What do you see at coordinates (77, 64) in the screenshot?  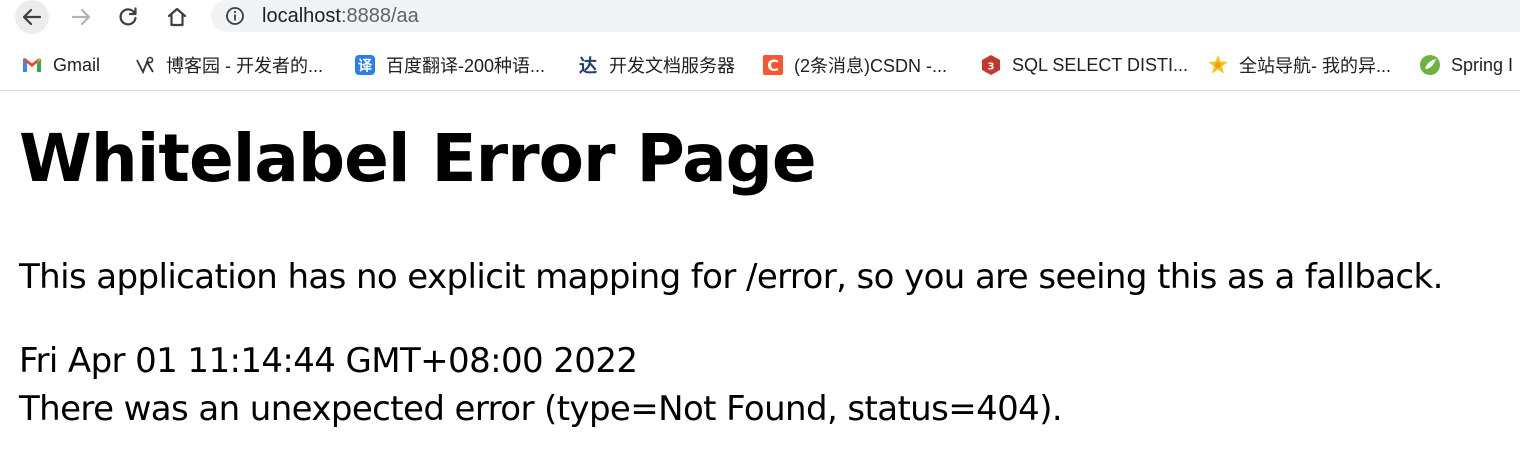 I see `bookmark-label: Gmail` at bounding box center [77, 64].